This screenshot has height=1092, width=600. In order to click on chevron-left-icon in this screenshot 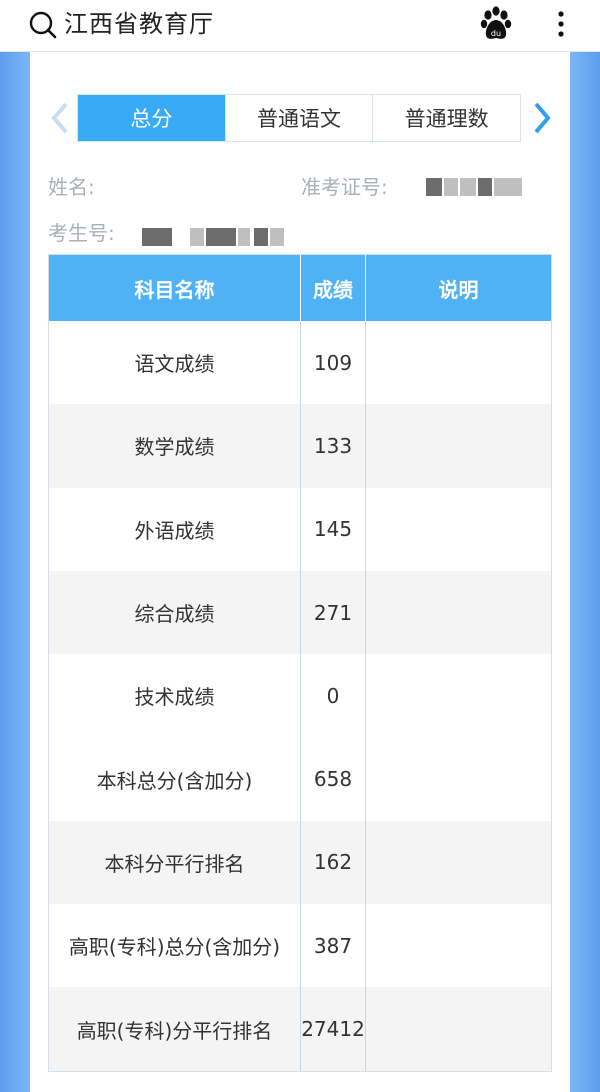, I will do `click(59, 118)`.